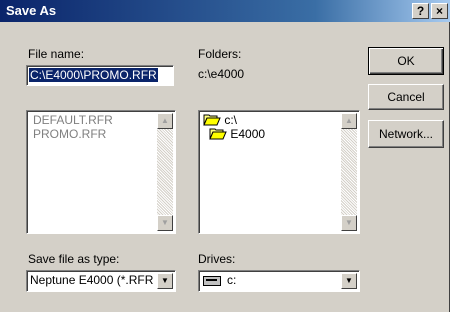 The height and width of the screenshot is (312, 450). What do you see at coordinates (406, 61) in the screenshot?
I see `ok-button: OK` at bounding box center [406, 61].